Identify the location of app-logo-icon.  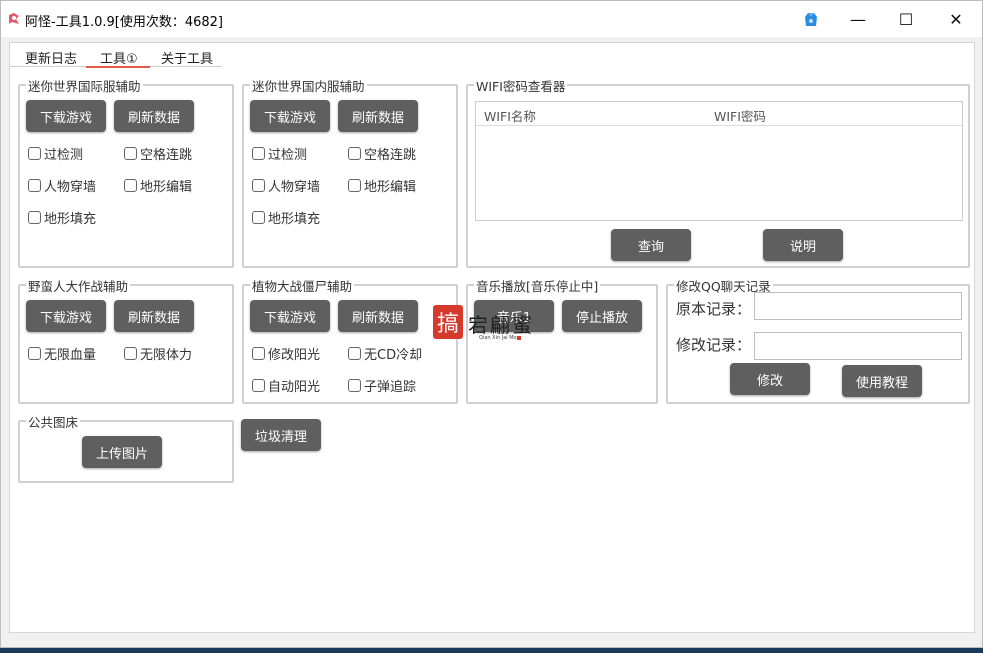
(14, 19).